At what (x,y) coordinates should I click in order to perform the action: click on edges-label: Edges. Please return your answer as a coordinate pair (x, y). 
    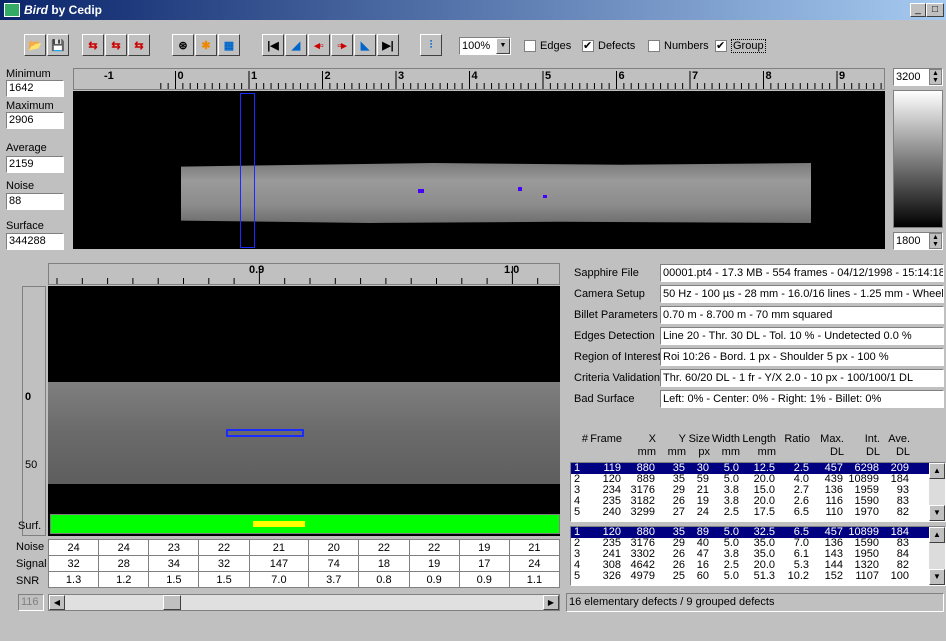
    Looking at the image, I should click on (556, 46).